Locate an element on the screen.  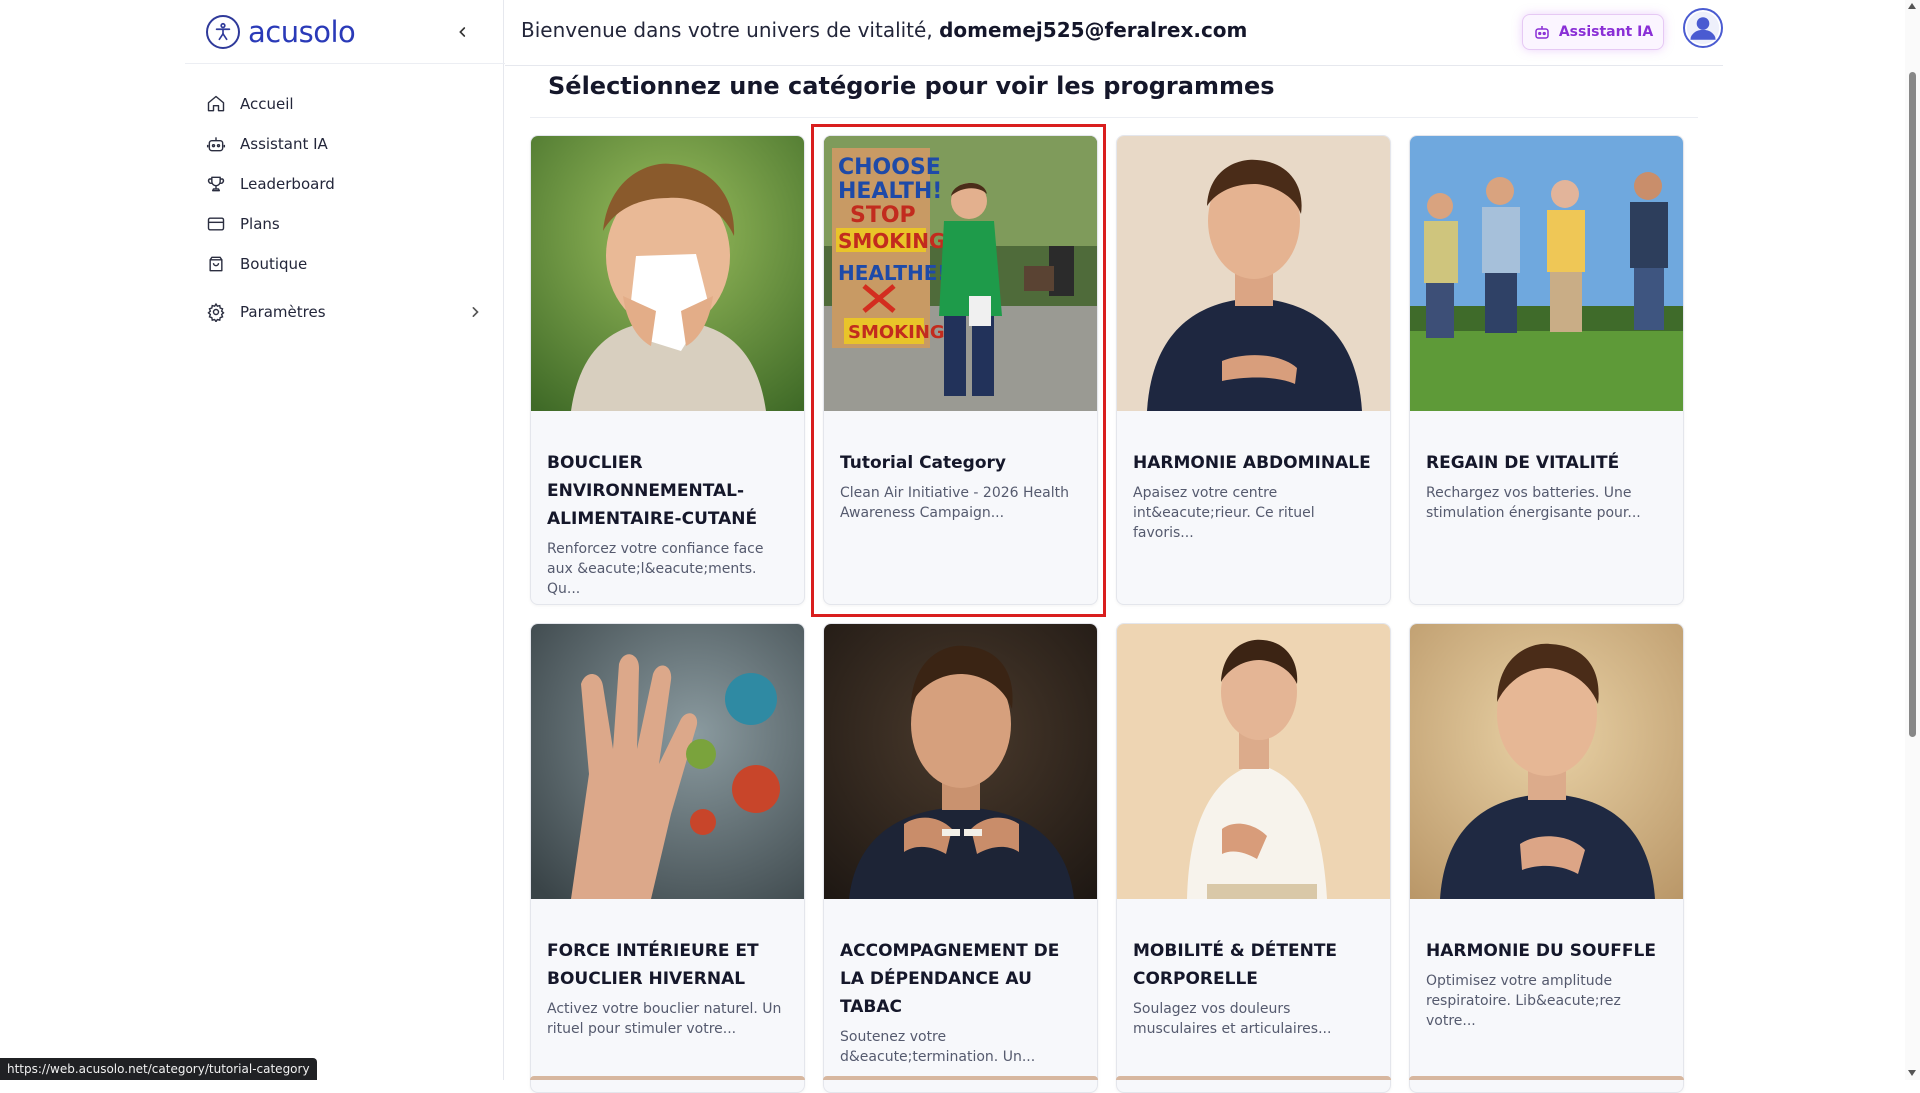
poster-text: CHOOSE is located at coordinates (889, 167).